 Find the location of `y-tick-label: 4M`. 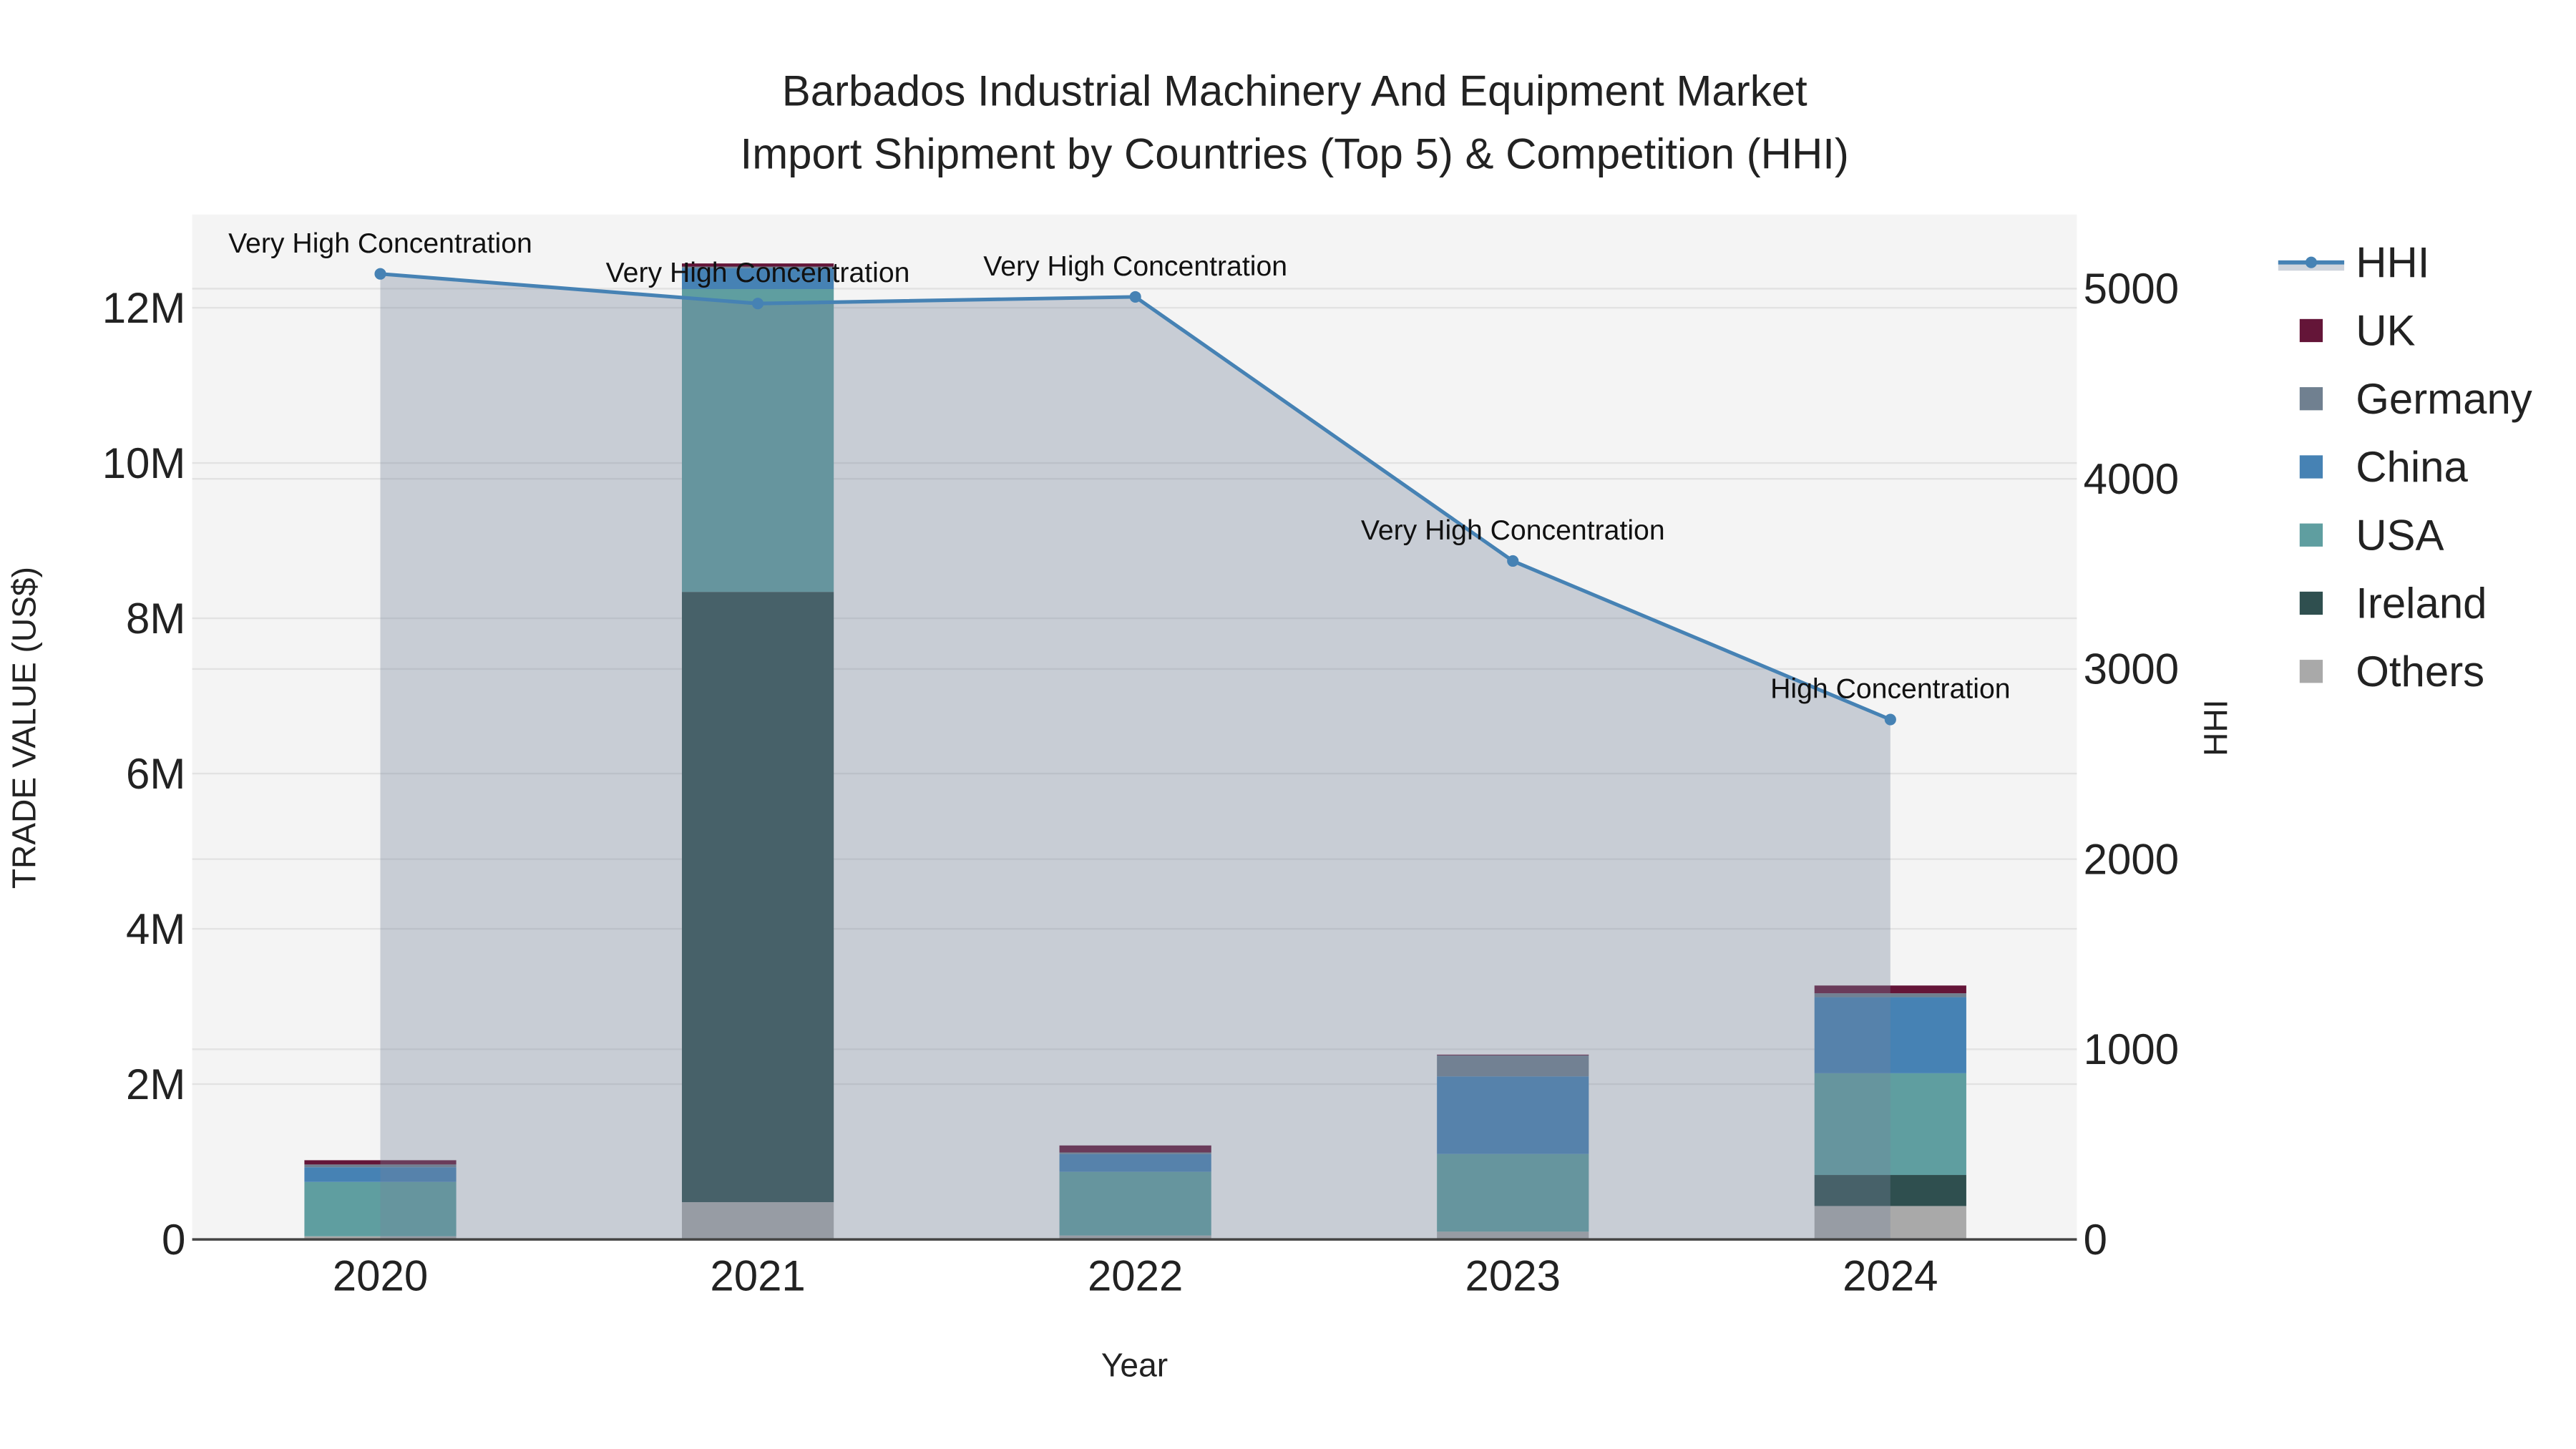

y-tick-label: 4M is located at coordinates (155, 929).